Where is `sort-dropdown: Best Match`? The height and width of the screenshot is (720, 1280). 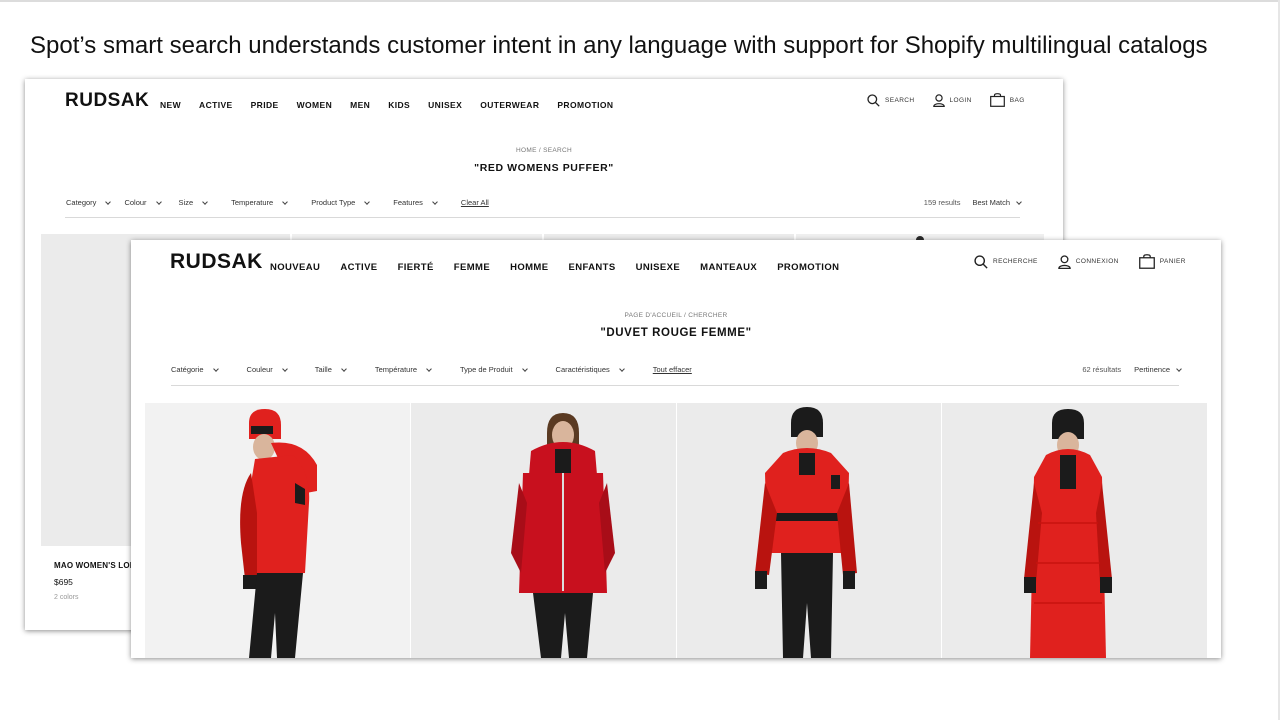
sort-dropdown: Best Match is located at coordinates (997, 202).